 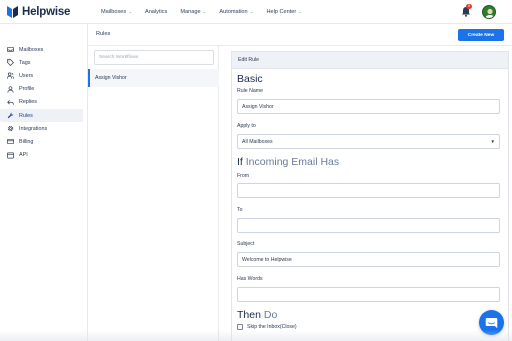 I want to click on logo-text: Helpwise, so click(x=46, y=12).